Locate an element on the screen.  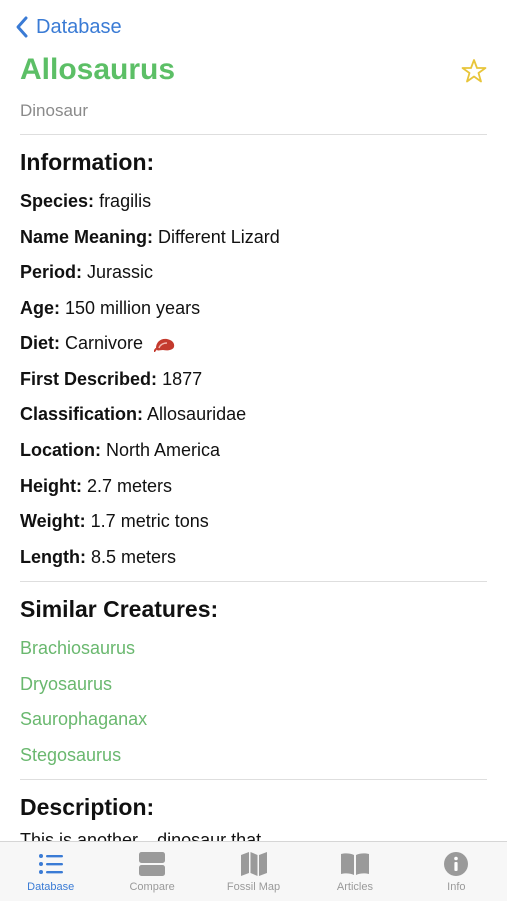
favorite-star-icon is located at coordinates (474, 71).